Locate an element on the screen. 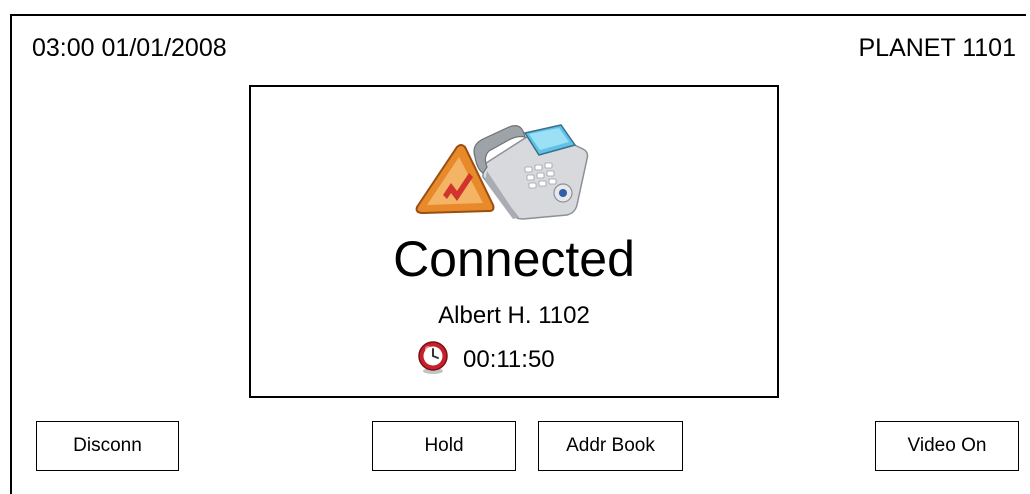  clock-icon is located at coordinates (433, 357).